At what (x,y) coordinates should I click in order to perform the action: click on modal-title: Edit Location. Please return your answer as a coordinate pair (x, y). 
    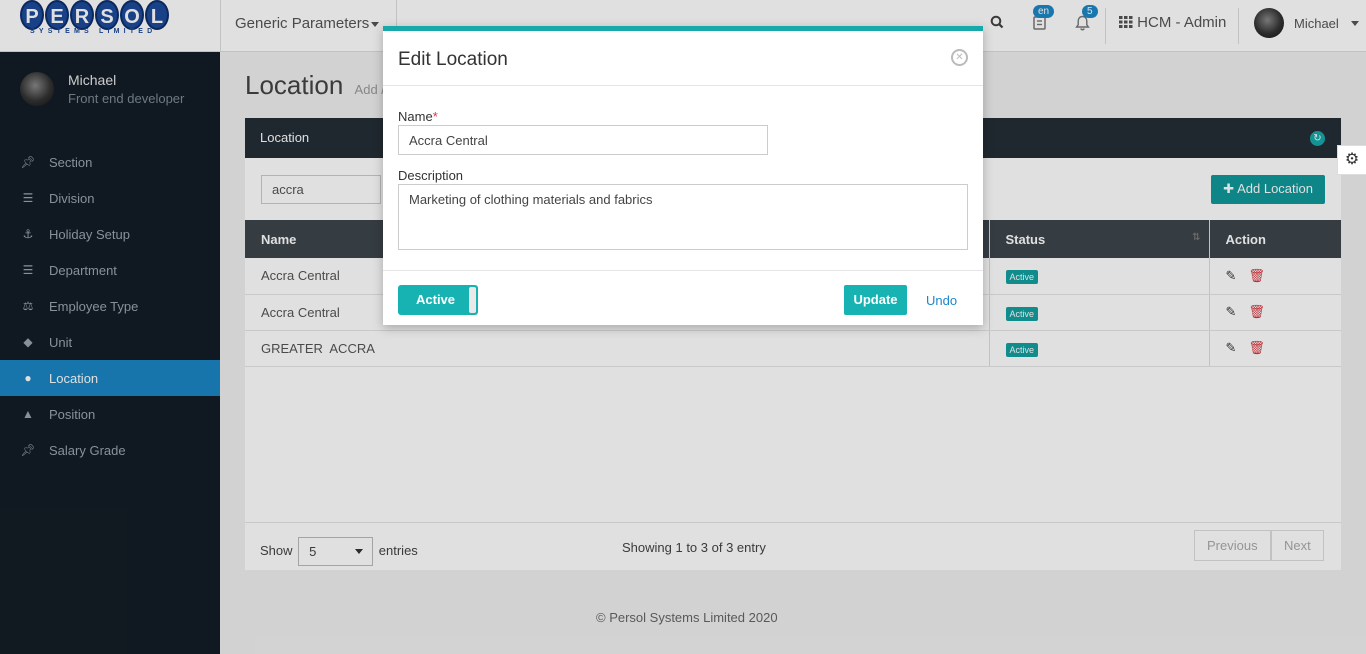
    Looking at the image, I should click on (453, 59).